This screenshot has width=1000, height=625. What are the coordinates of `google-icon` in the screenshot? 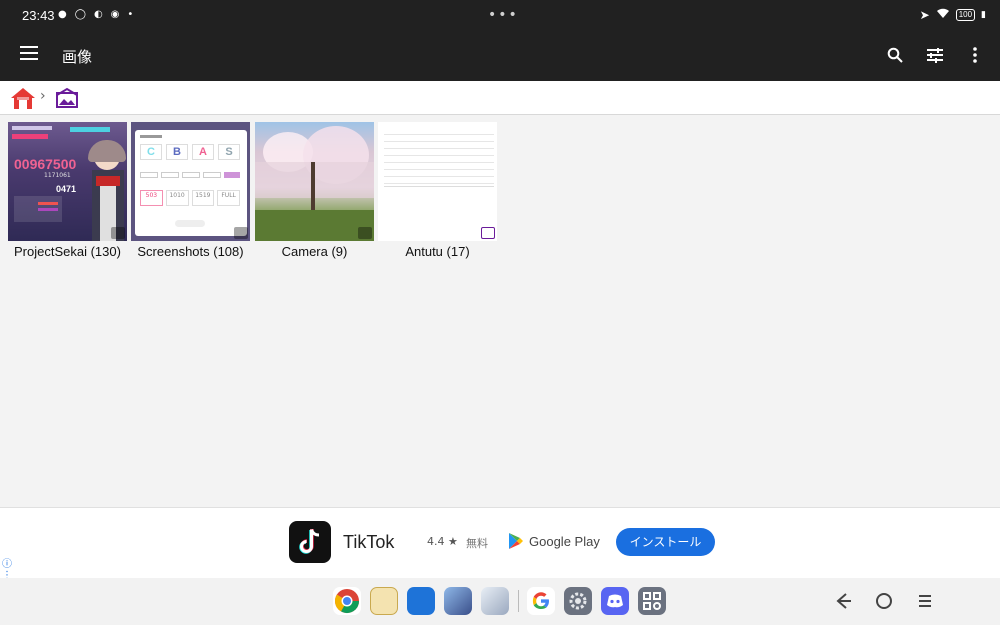 It's located at (541, 601).